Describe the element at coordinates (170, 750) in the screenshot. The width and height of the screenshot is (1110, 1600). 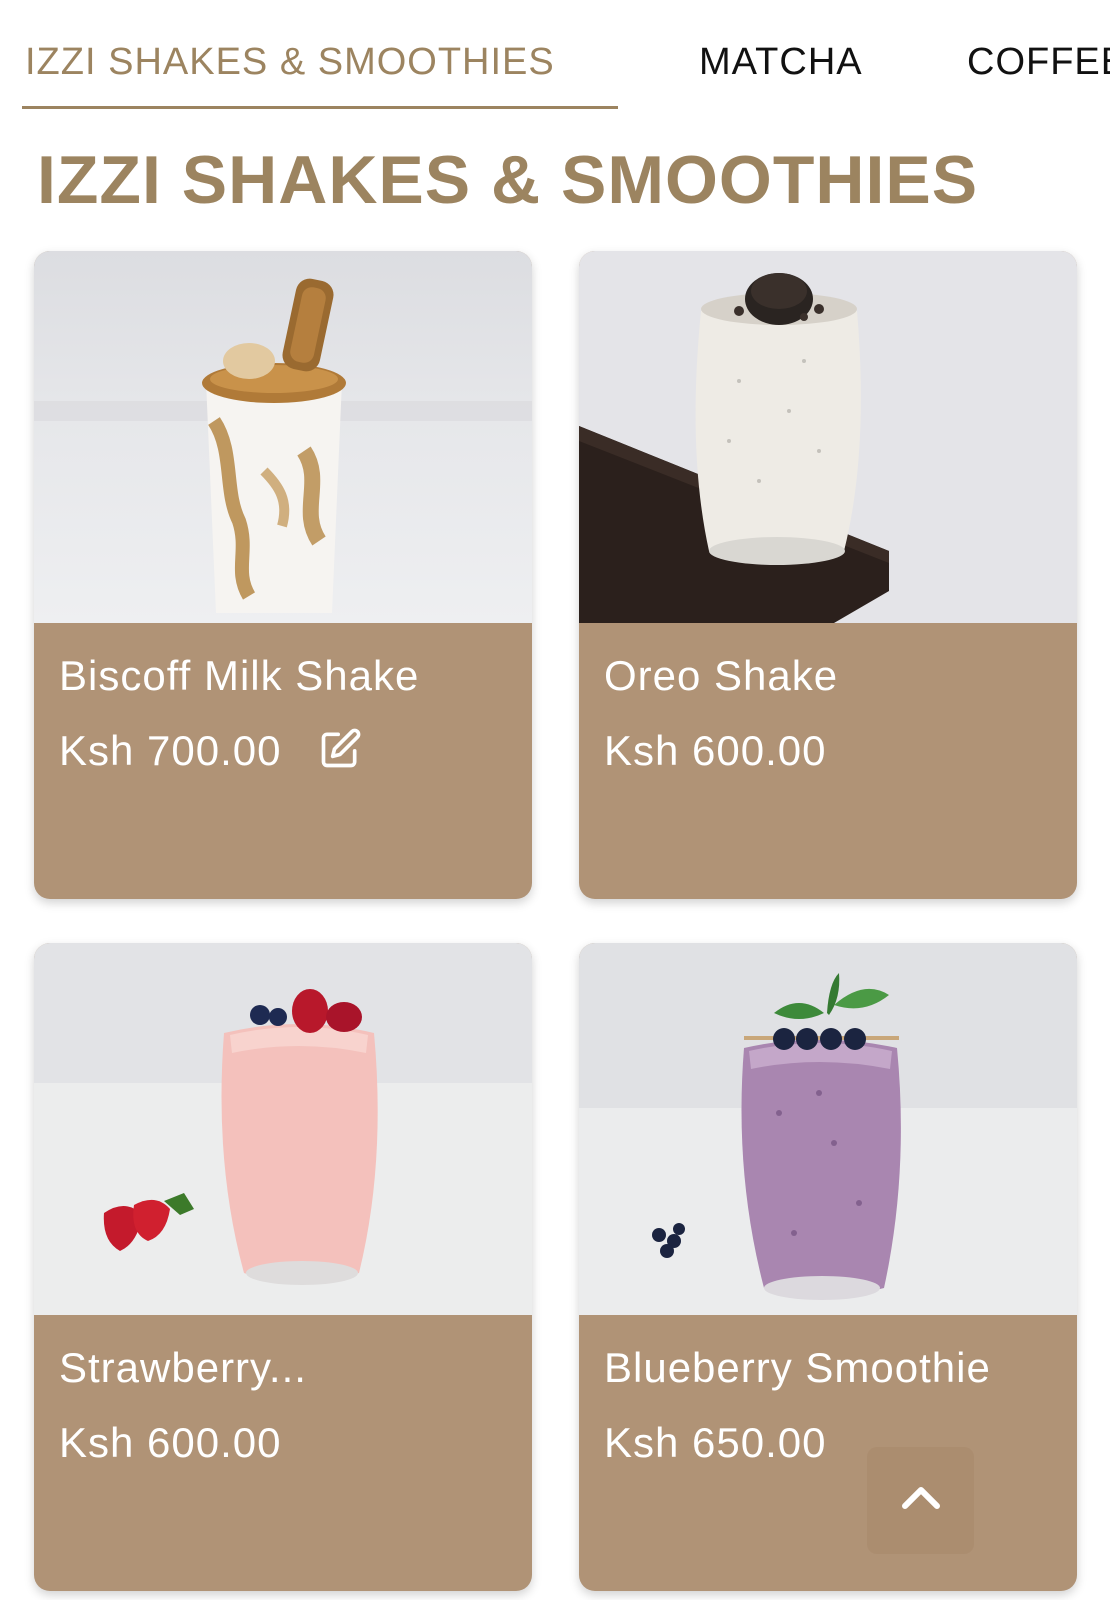
I see `product-price: Ksh 700.00` at that location.